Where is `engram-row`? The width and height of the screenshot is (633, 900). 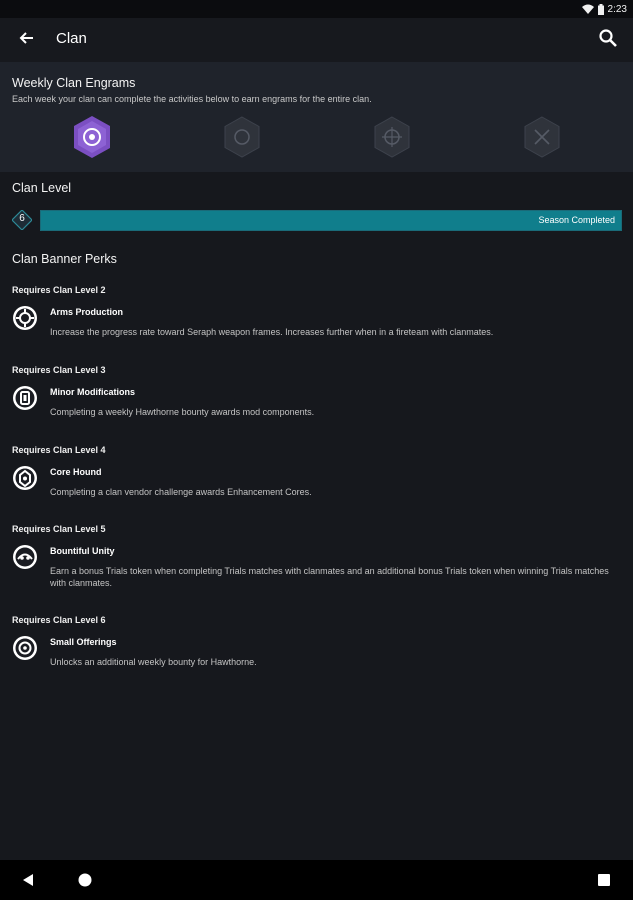 engram-row is located at coordinates (316, 137).